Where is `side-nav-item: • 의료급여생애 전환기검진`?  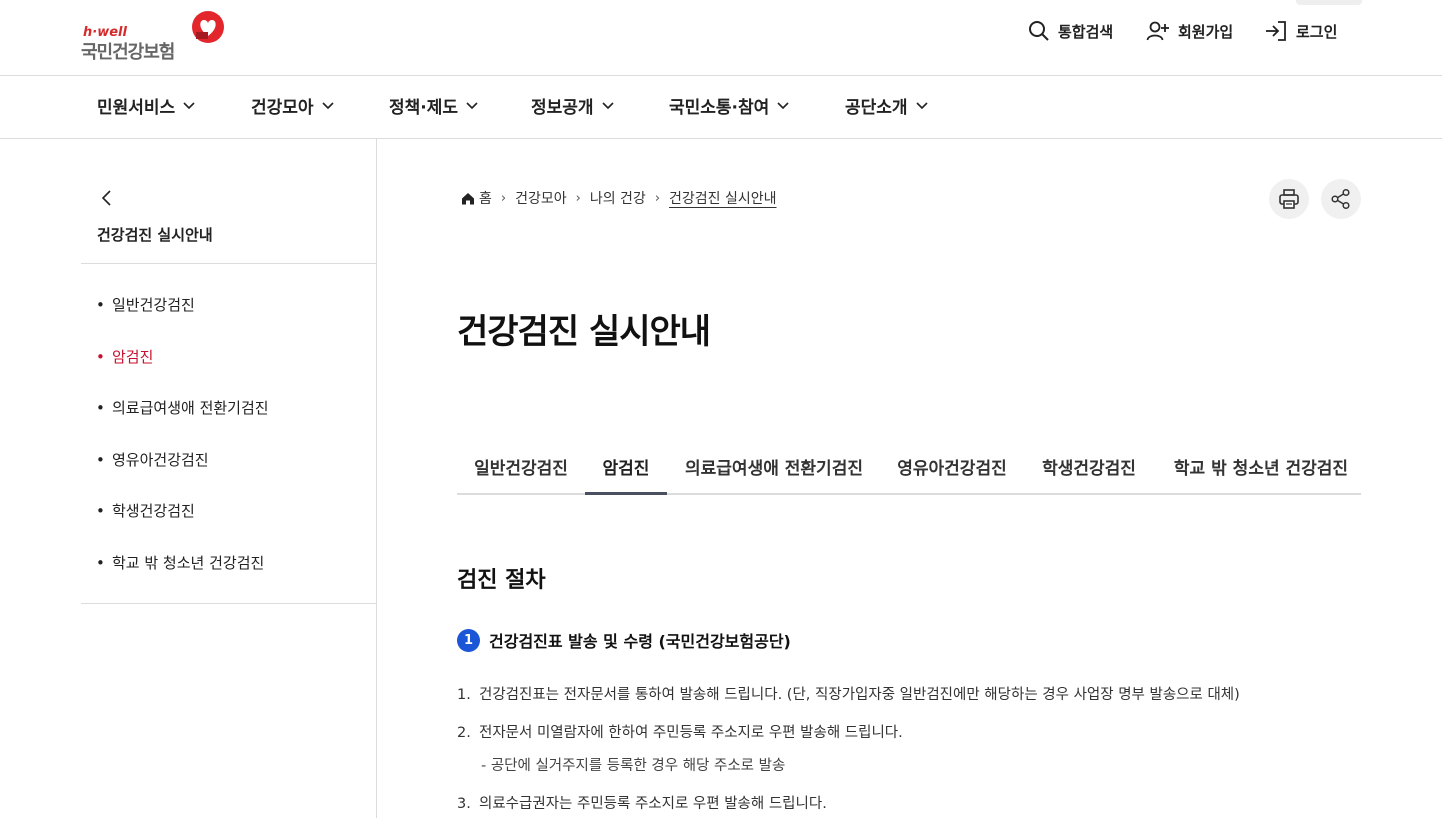 side-nav-item: • 의료급여생애 전환기검진 is located at coordinates (182, 407).